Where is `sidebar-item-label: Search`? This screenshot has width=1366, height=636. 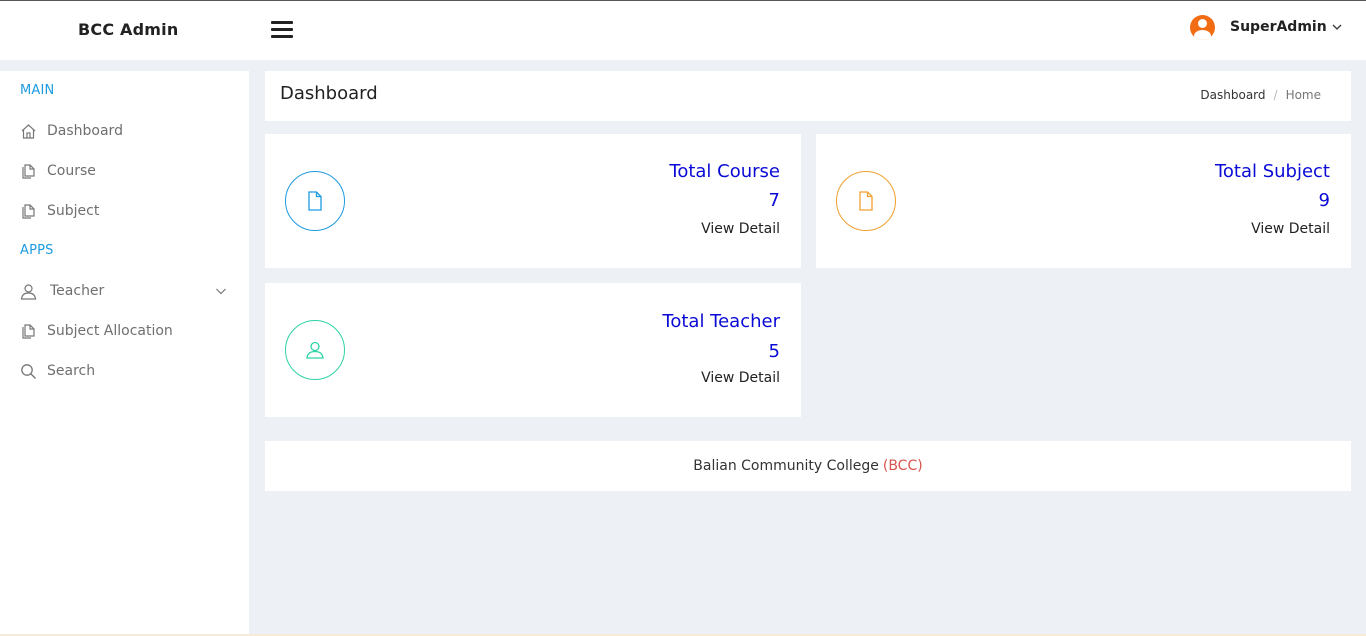 sidebar-item-label: Search is located at coordinates (71, 371).